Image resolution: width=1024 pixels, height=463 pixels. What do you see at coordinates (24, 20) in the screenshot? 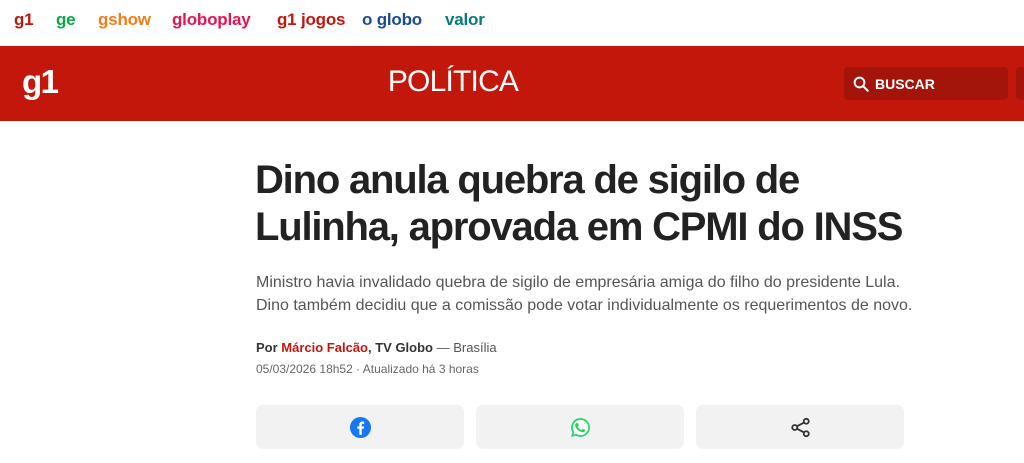
I see `topnav-link-g1: g1` at bounding box center [24, 20].